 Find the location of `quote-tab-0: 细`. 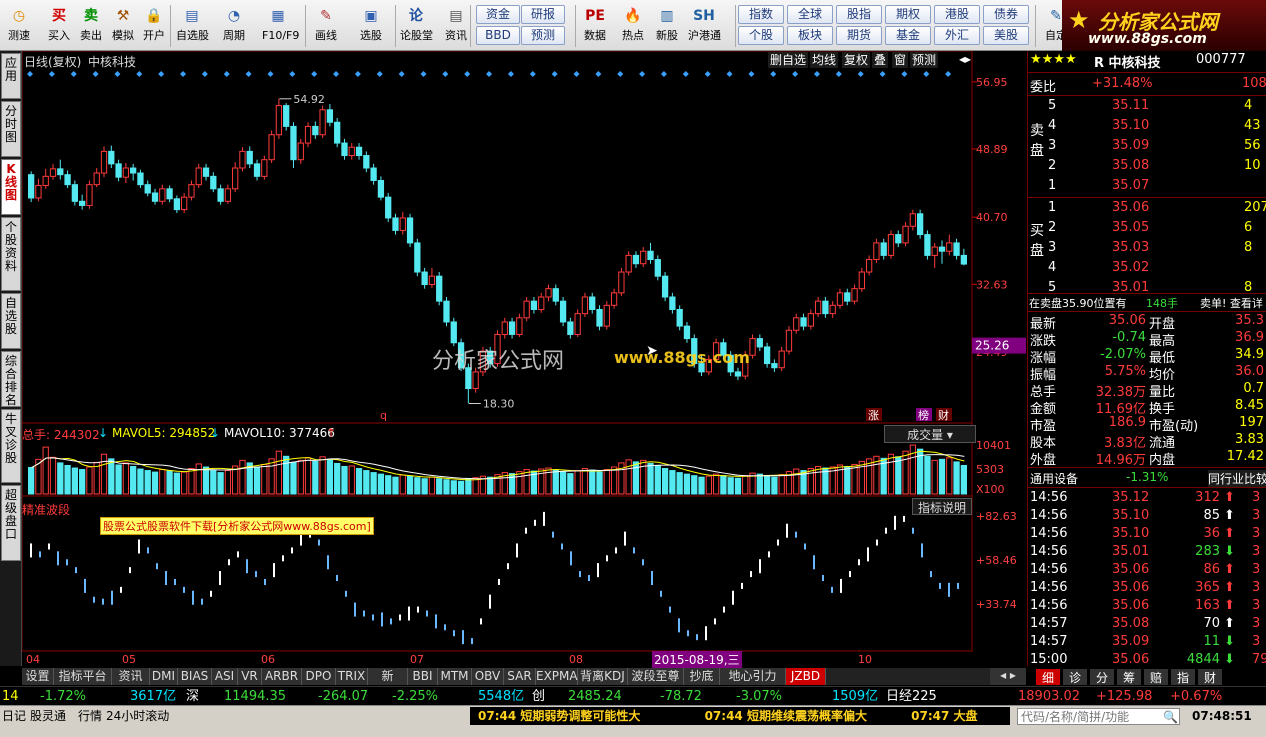

quote-tab-0: 细 is located at coordinates (1048, 677).